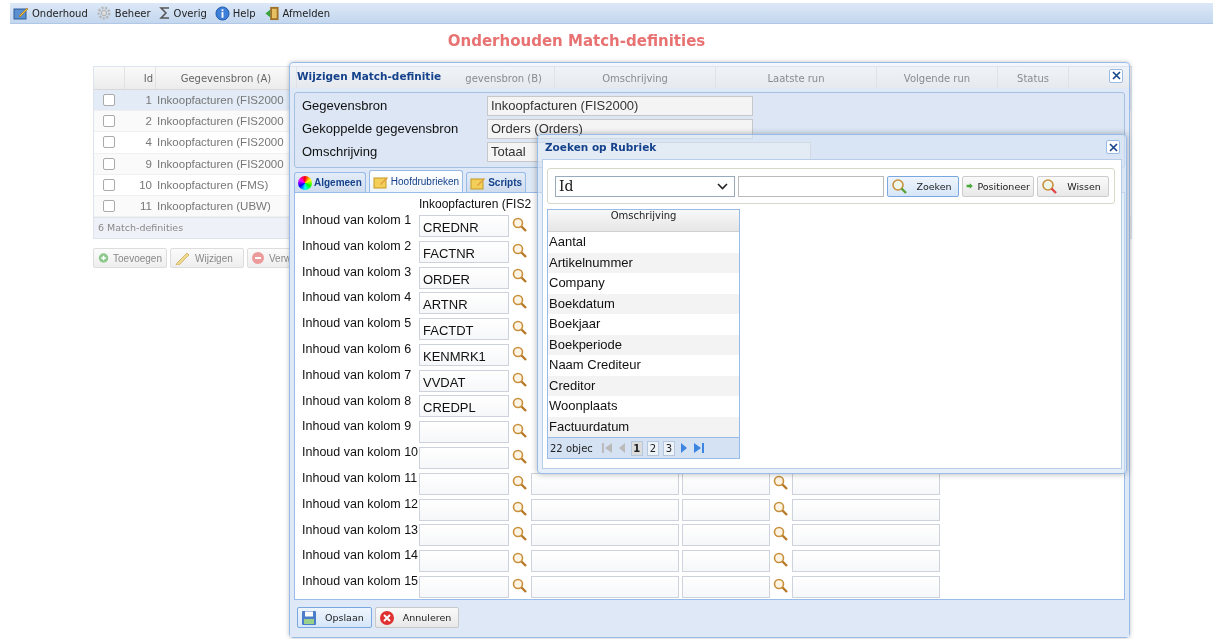 This screenshot has height=639, width=1213. What do you see at coordinates (103, 13) in the screenshot?
I see `gear-icon` at bounding box center [103, 13].